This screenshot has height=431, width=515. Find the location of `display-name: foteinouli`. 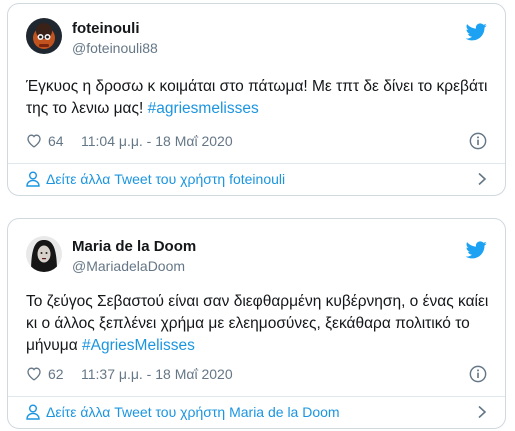

display-name: foteinouli is located at coordinates (106, 28).